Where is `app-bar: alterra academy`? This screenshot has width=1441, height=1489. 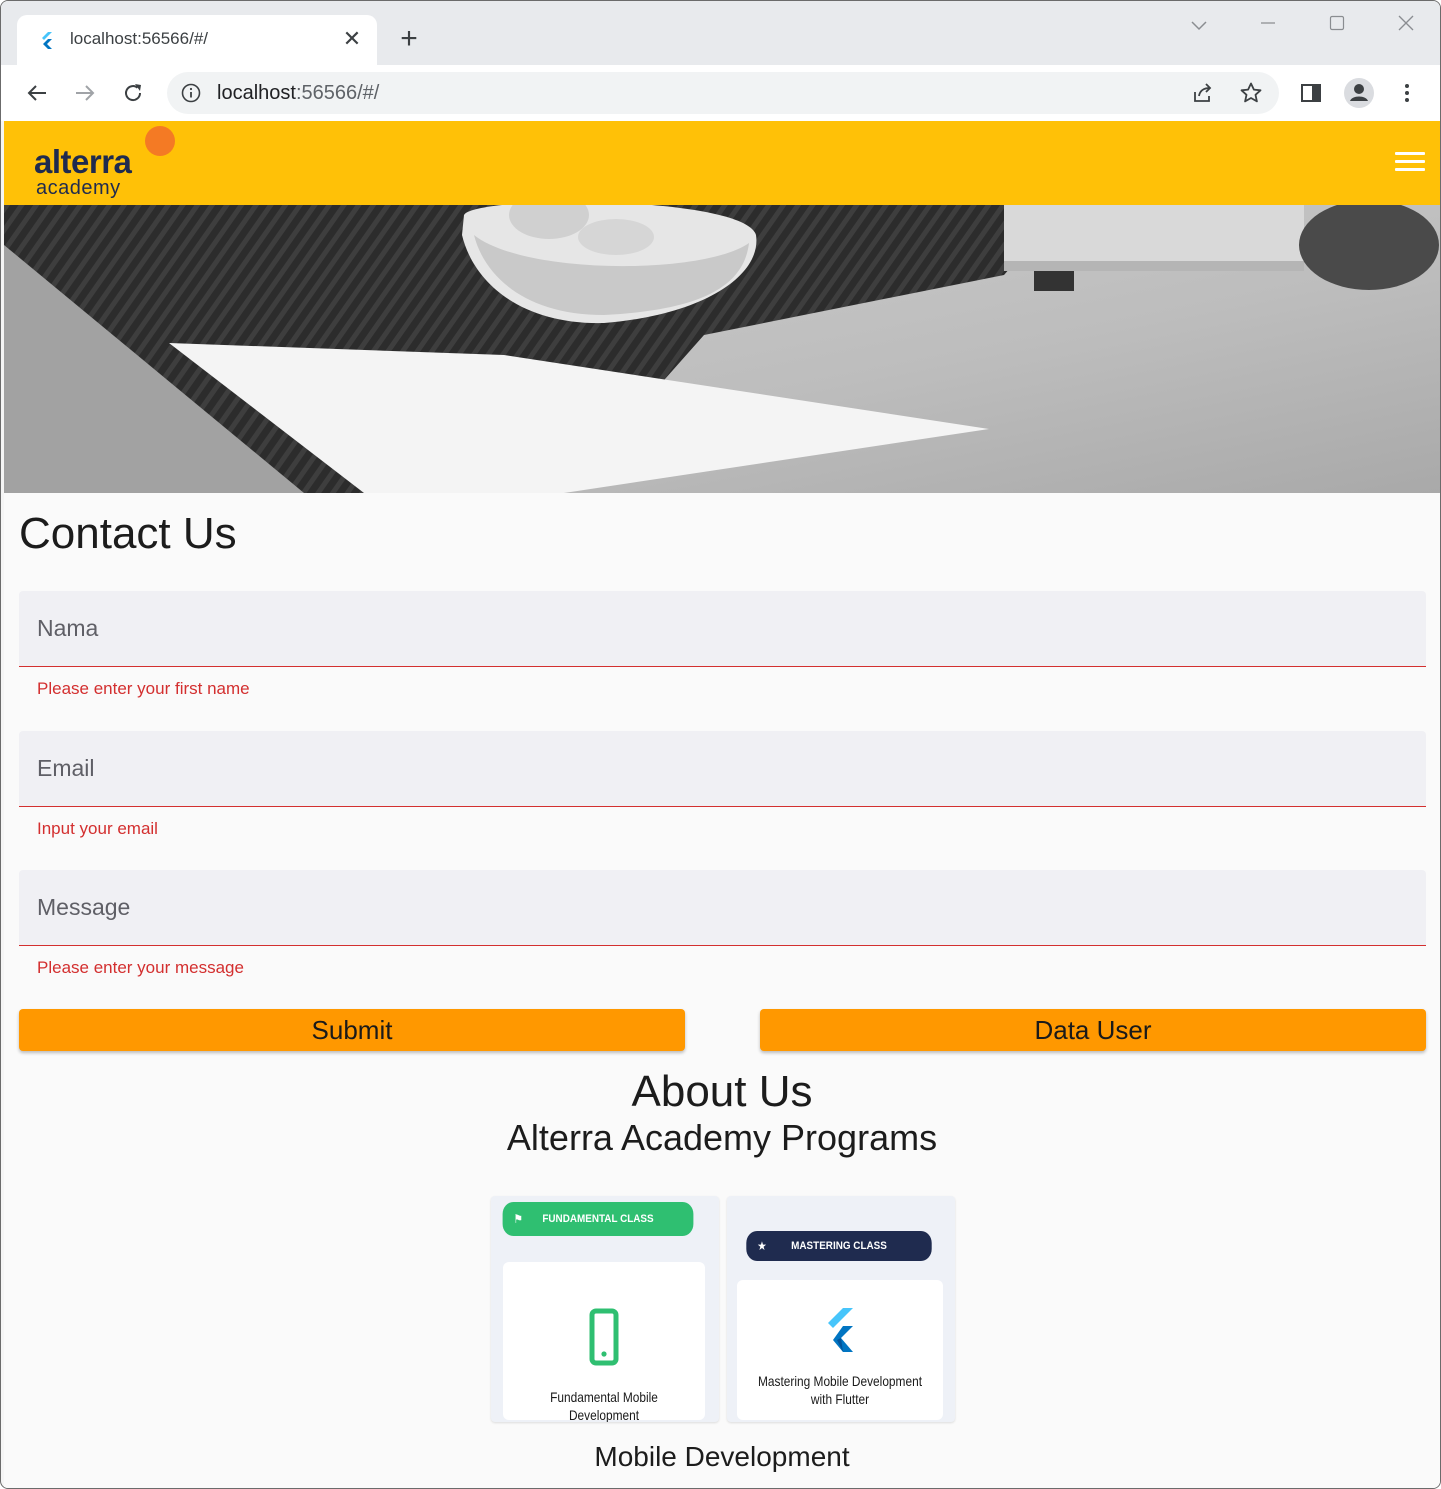 app-bar: alterra academy is located at coordinates (722, 163).